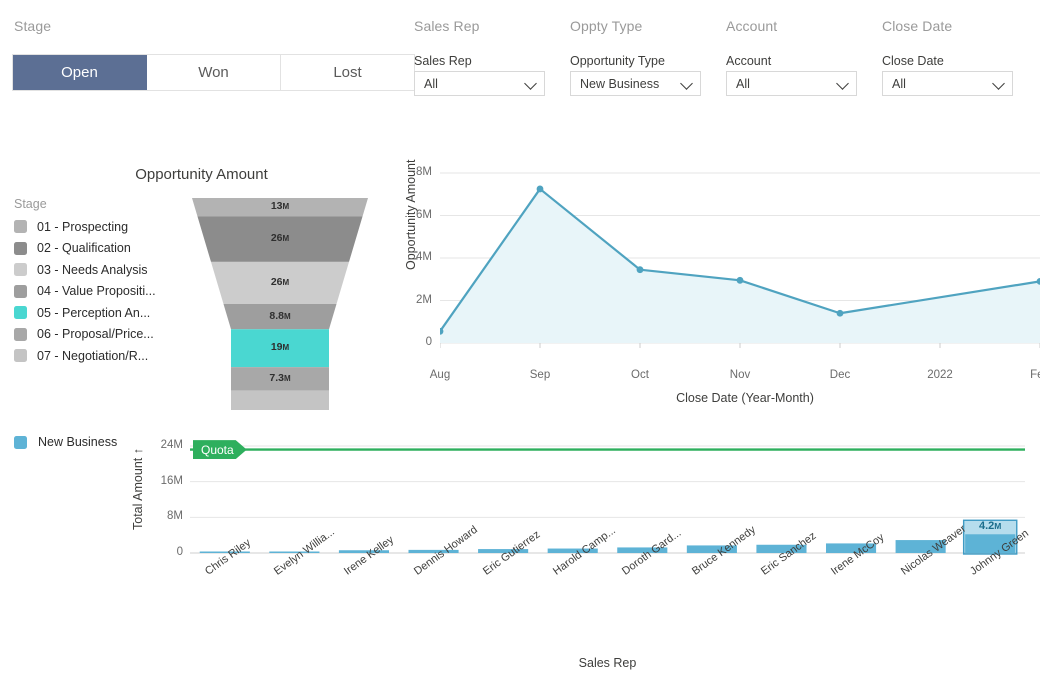 This screenshot has height=684, width=1040. Describe the element at coordinates (479, 83) in the screenshot. I see `select-sales-rep: All` at that location.